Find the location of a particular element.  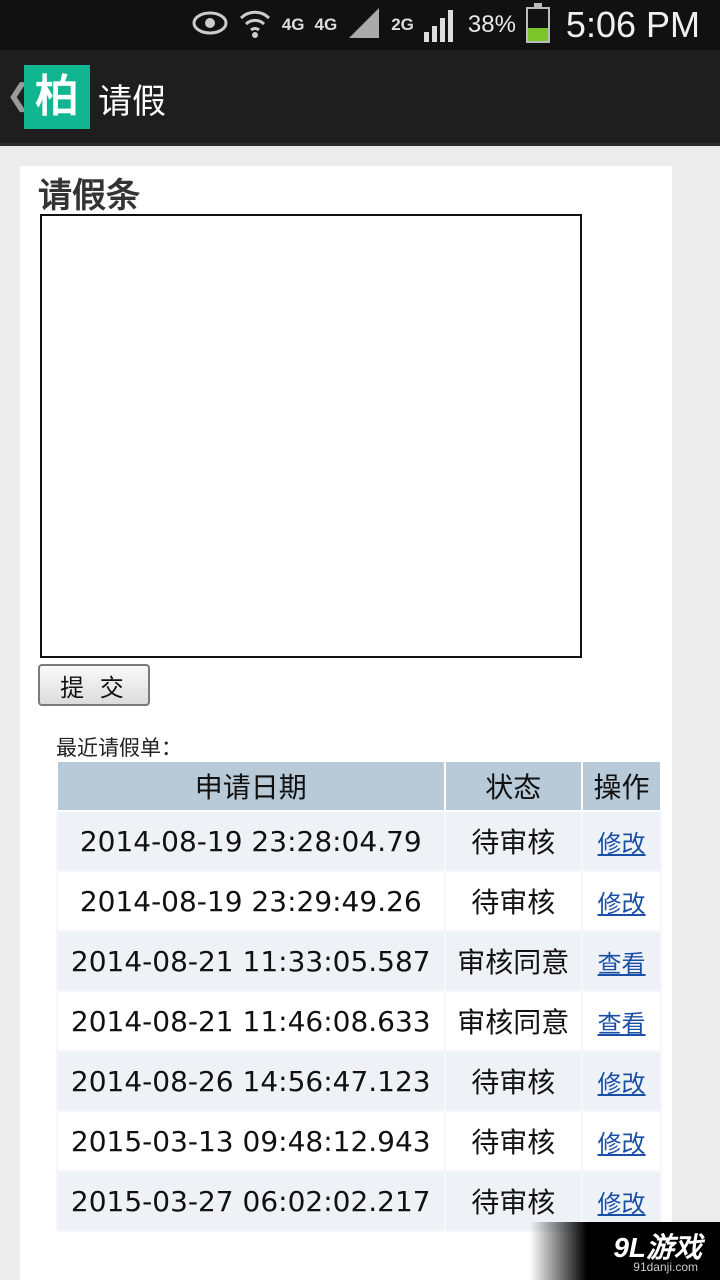

status-bar: 4G 4G 2G 38% 5:06 PM is located at coordinates (360, 25).